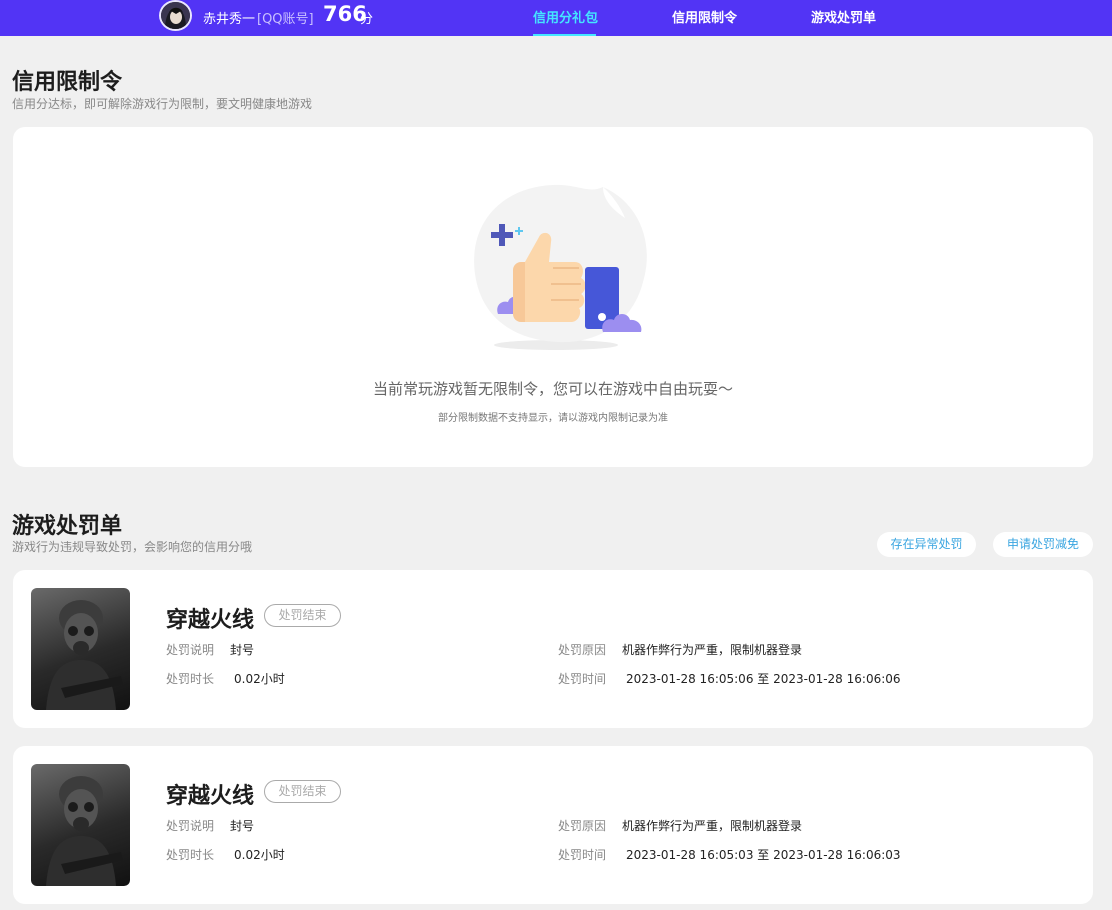 The image size is (1112, 910). I want to click on penalty-section-subtitle: 游戏行为违规导致处罚，会影响您的信用分哦, so click(132, 547).